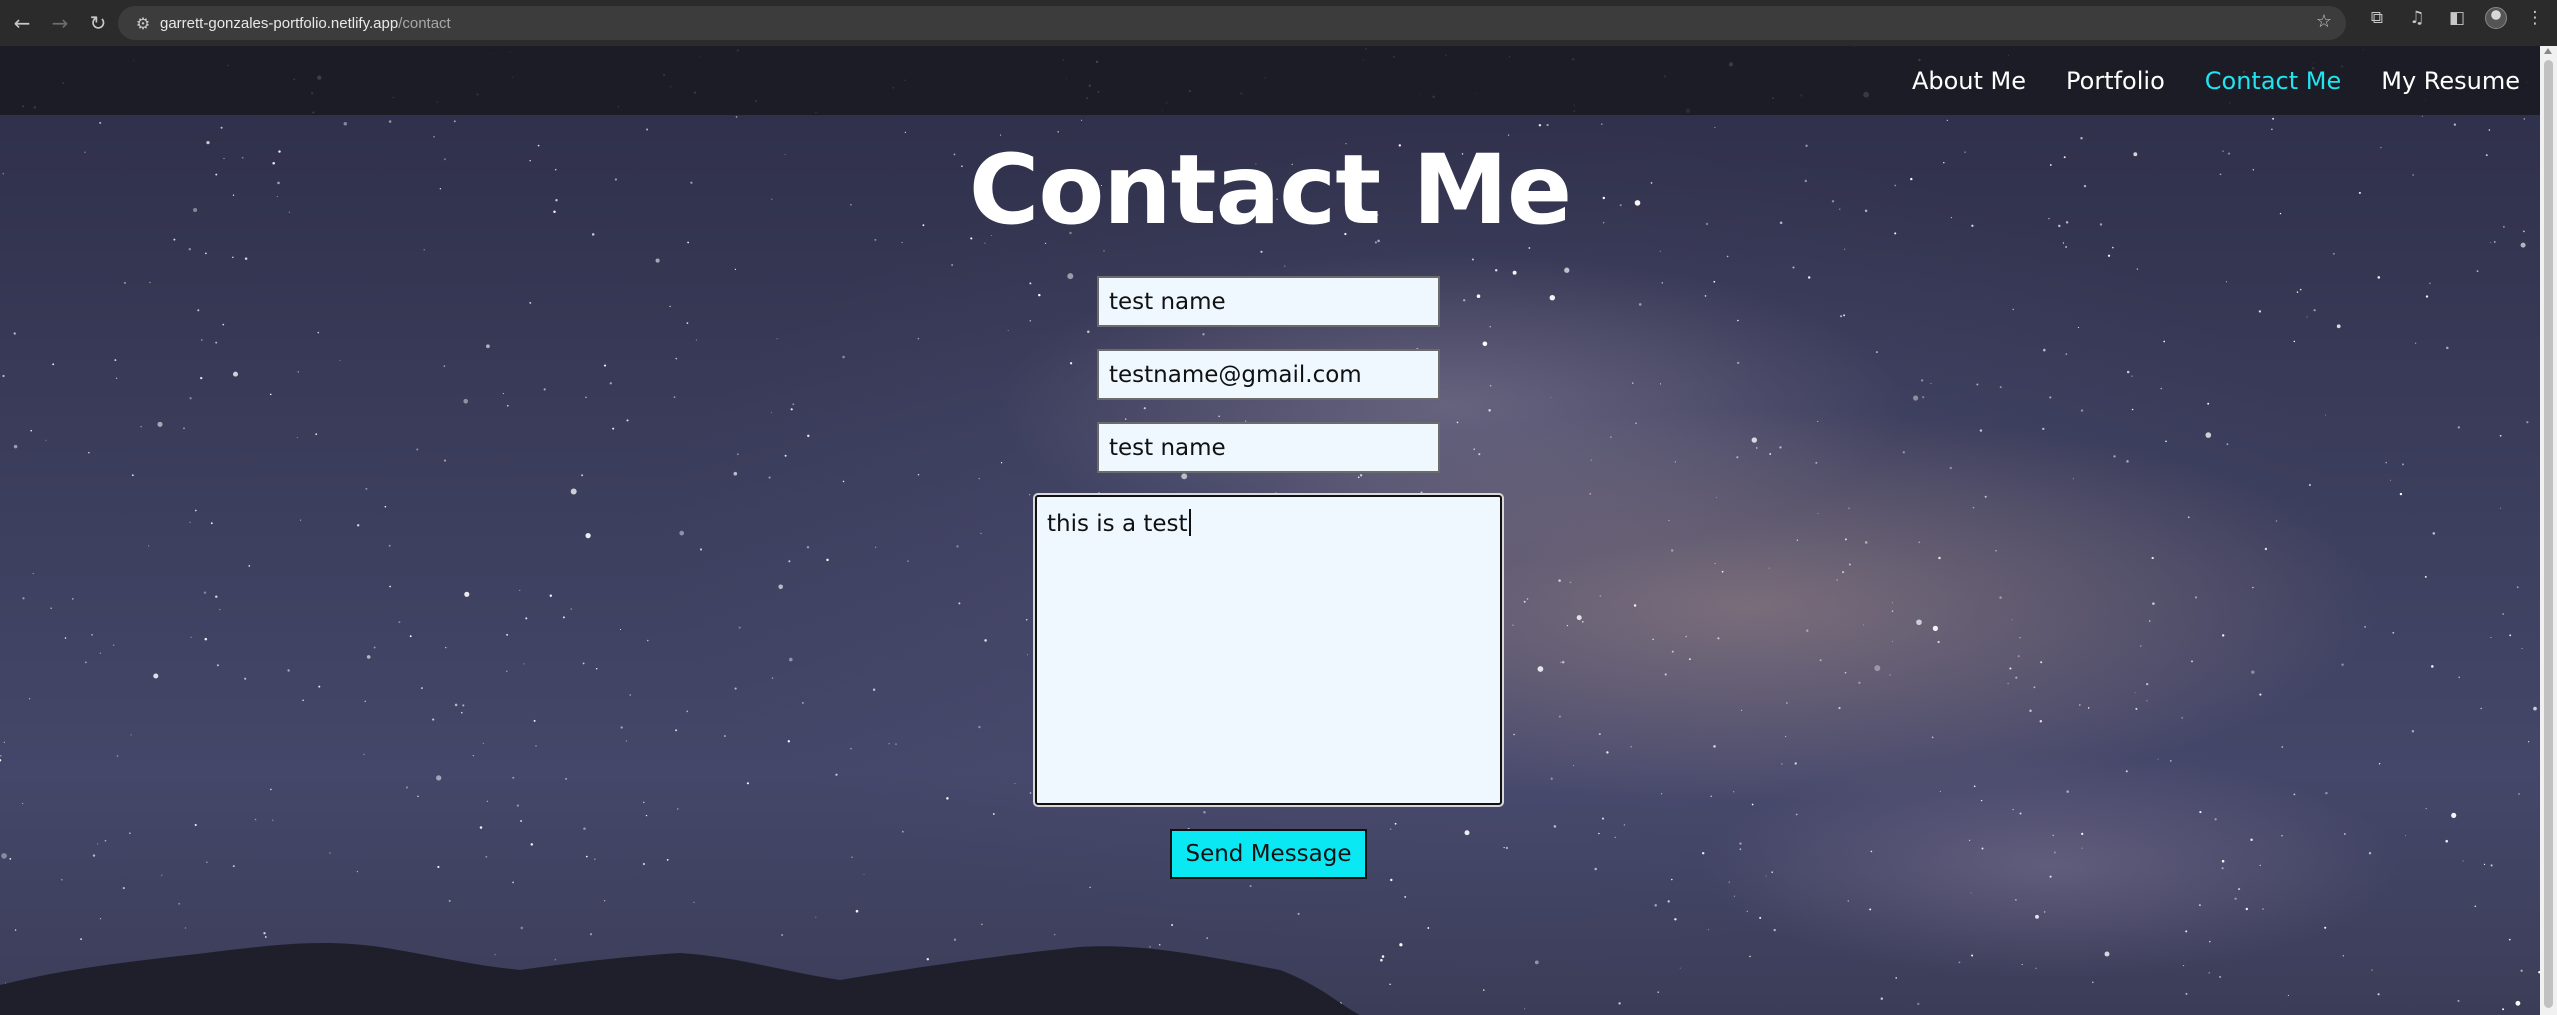  Describe the element at coordinates (2377, 18) in the screenshot. I see `extensions-icon: ⧉` at that location.